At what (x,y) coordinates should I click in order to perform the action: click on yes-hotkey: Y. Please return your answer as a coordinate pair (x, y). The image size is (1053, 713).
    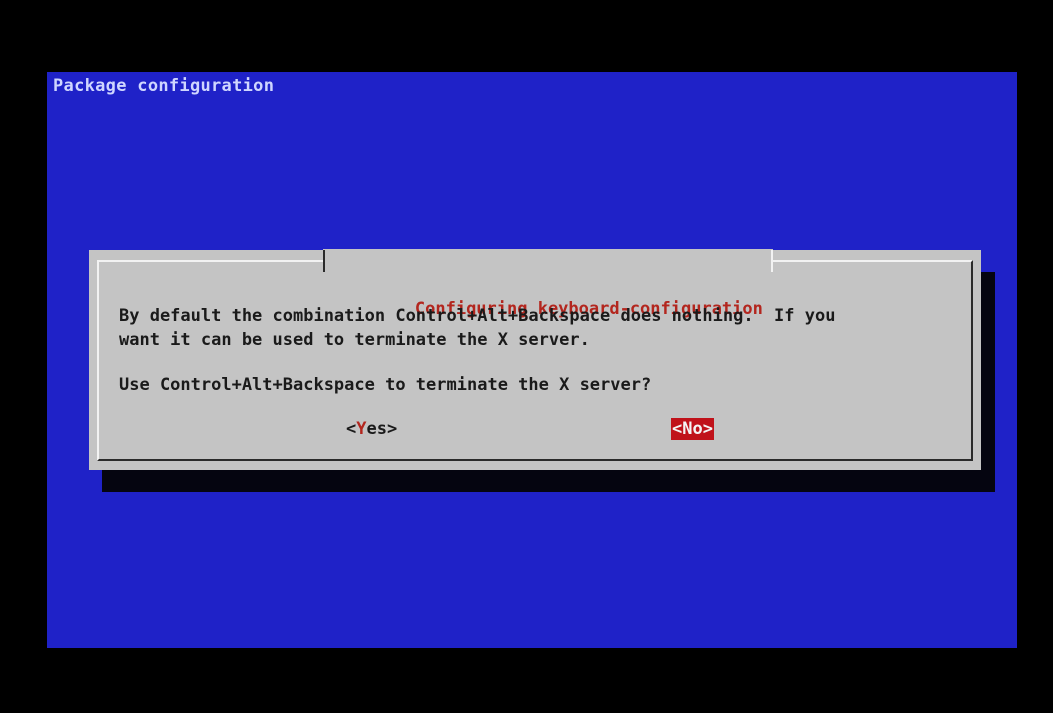
    Looking at the image, I should click on (361, 429).